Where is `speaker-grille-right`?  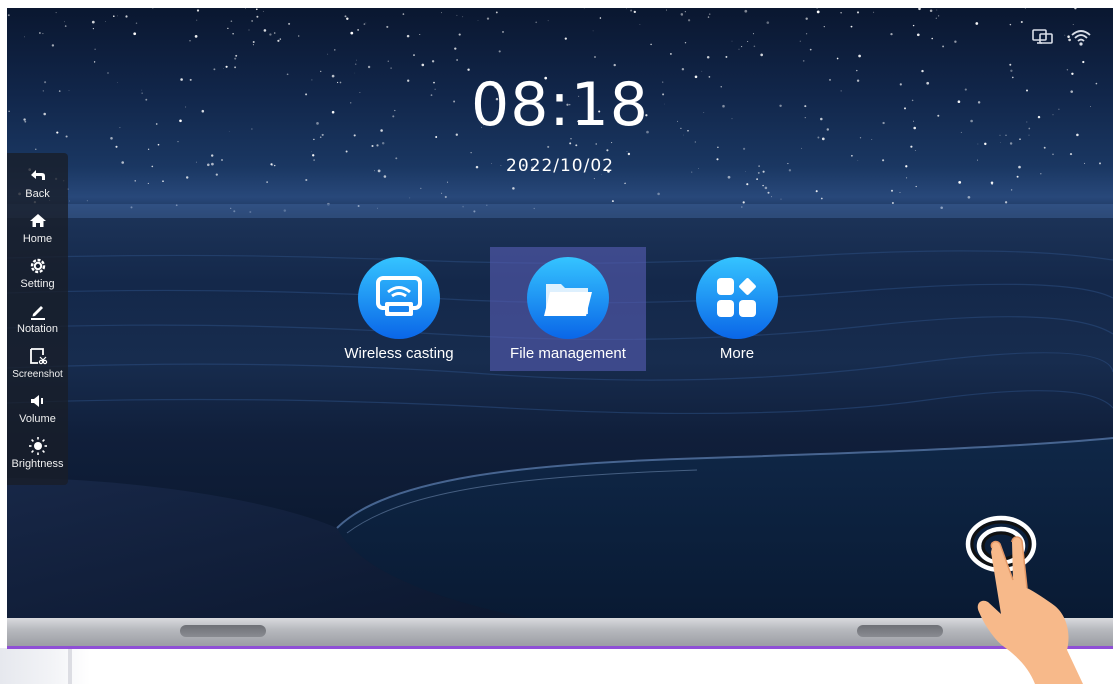
speaker-grille-right is located at coordinates (900, 631).